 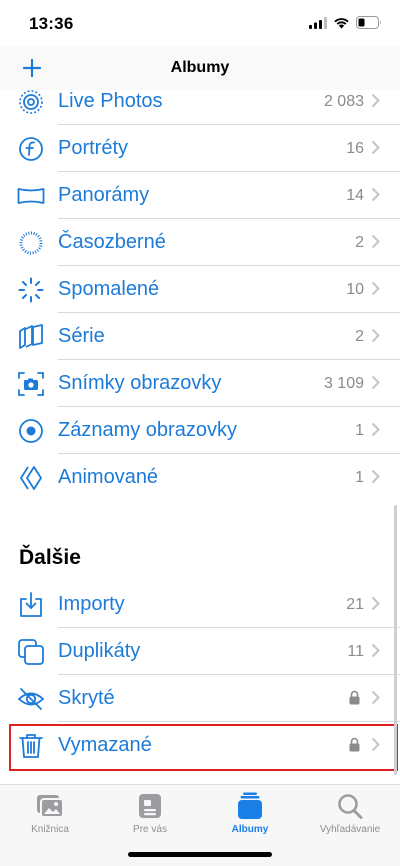 I want to click on for-you-icon, so click(x=150, y=806).